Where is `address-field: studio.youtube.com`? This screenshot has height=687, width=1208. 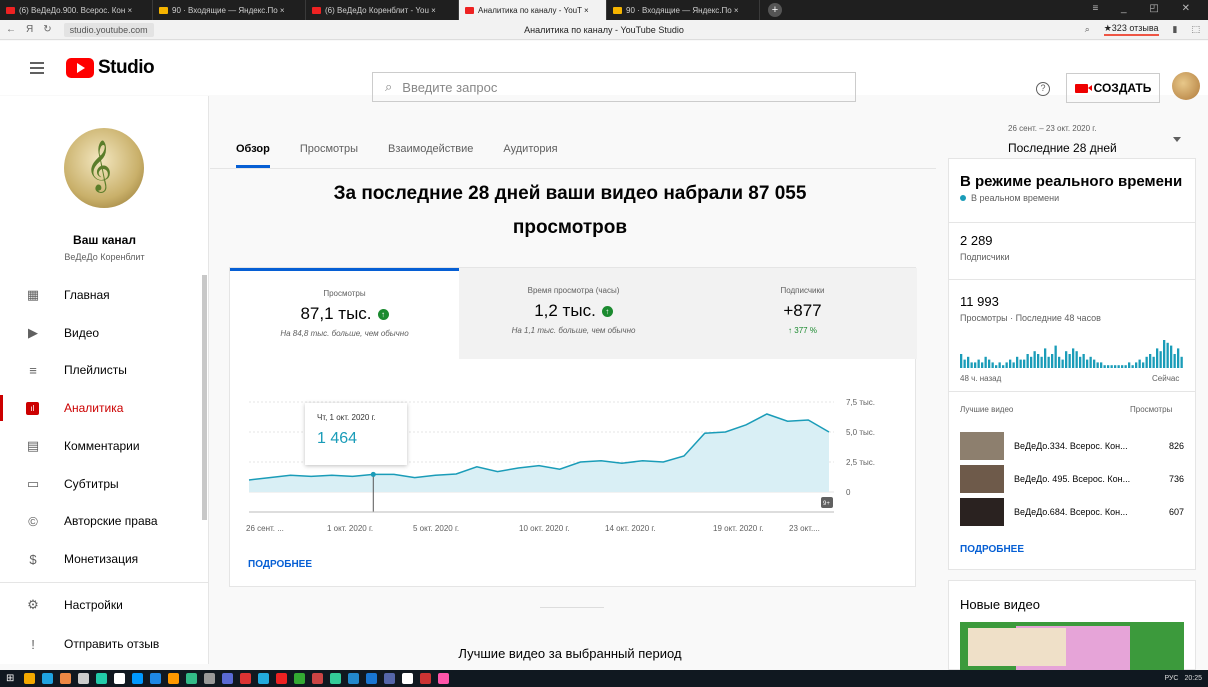
address-field: studio.youtube.com is located at coordinates (108, 29).